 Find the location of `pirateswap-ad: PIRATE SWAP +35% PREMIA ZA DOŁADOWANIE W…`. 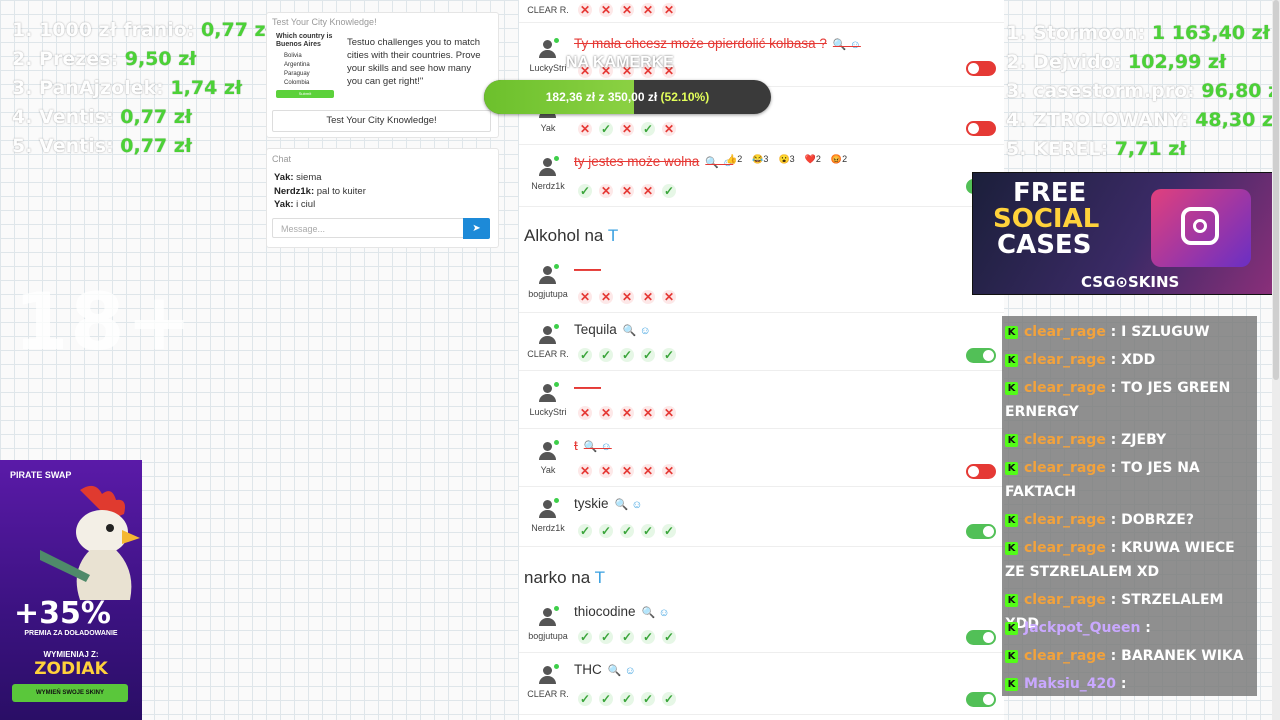

pirateswap-ad: PIRATE SWAP +35% PREMIA ZA DOŁADOWANIE W… is located at coordinates (71, 590).